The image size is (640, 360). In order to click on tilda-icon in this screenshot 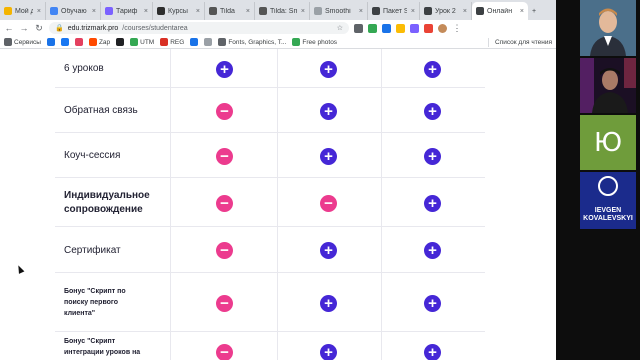, I will do `click(213, 11)`.